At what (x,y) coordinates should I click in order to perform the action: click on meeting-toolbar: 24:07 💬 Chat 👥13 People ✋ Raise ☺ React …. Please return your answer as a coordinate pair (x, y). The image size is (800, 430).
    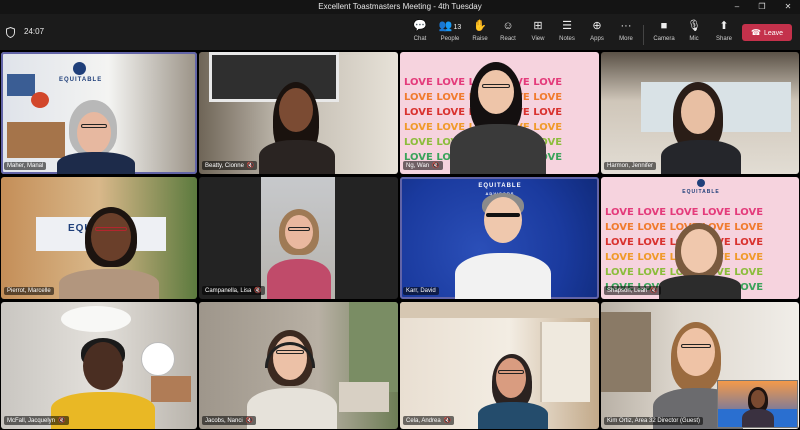
    Looking at the image, I should click on (400, 32).